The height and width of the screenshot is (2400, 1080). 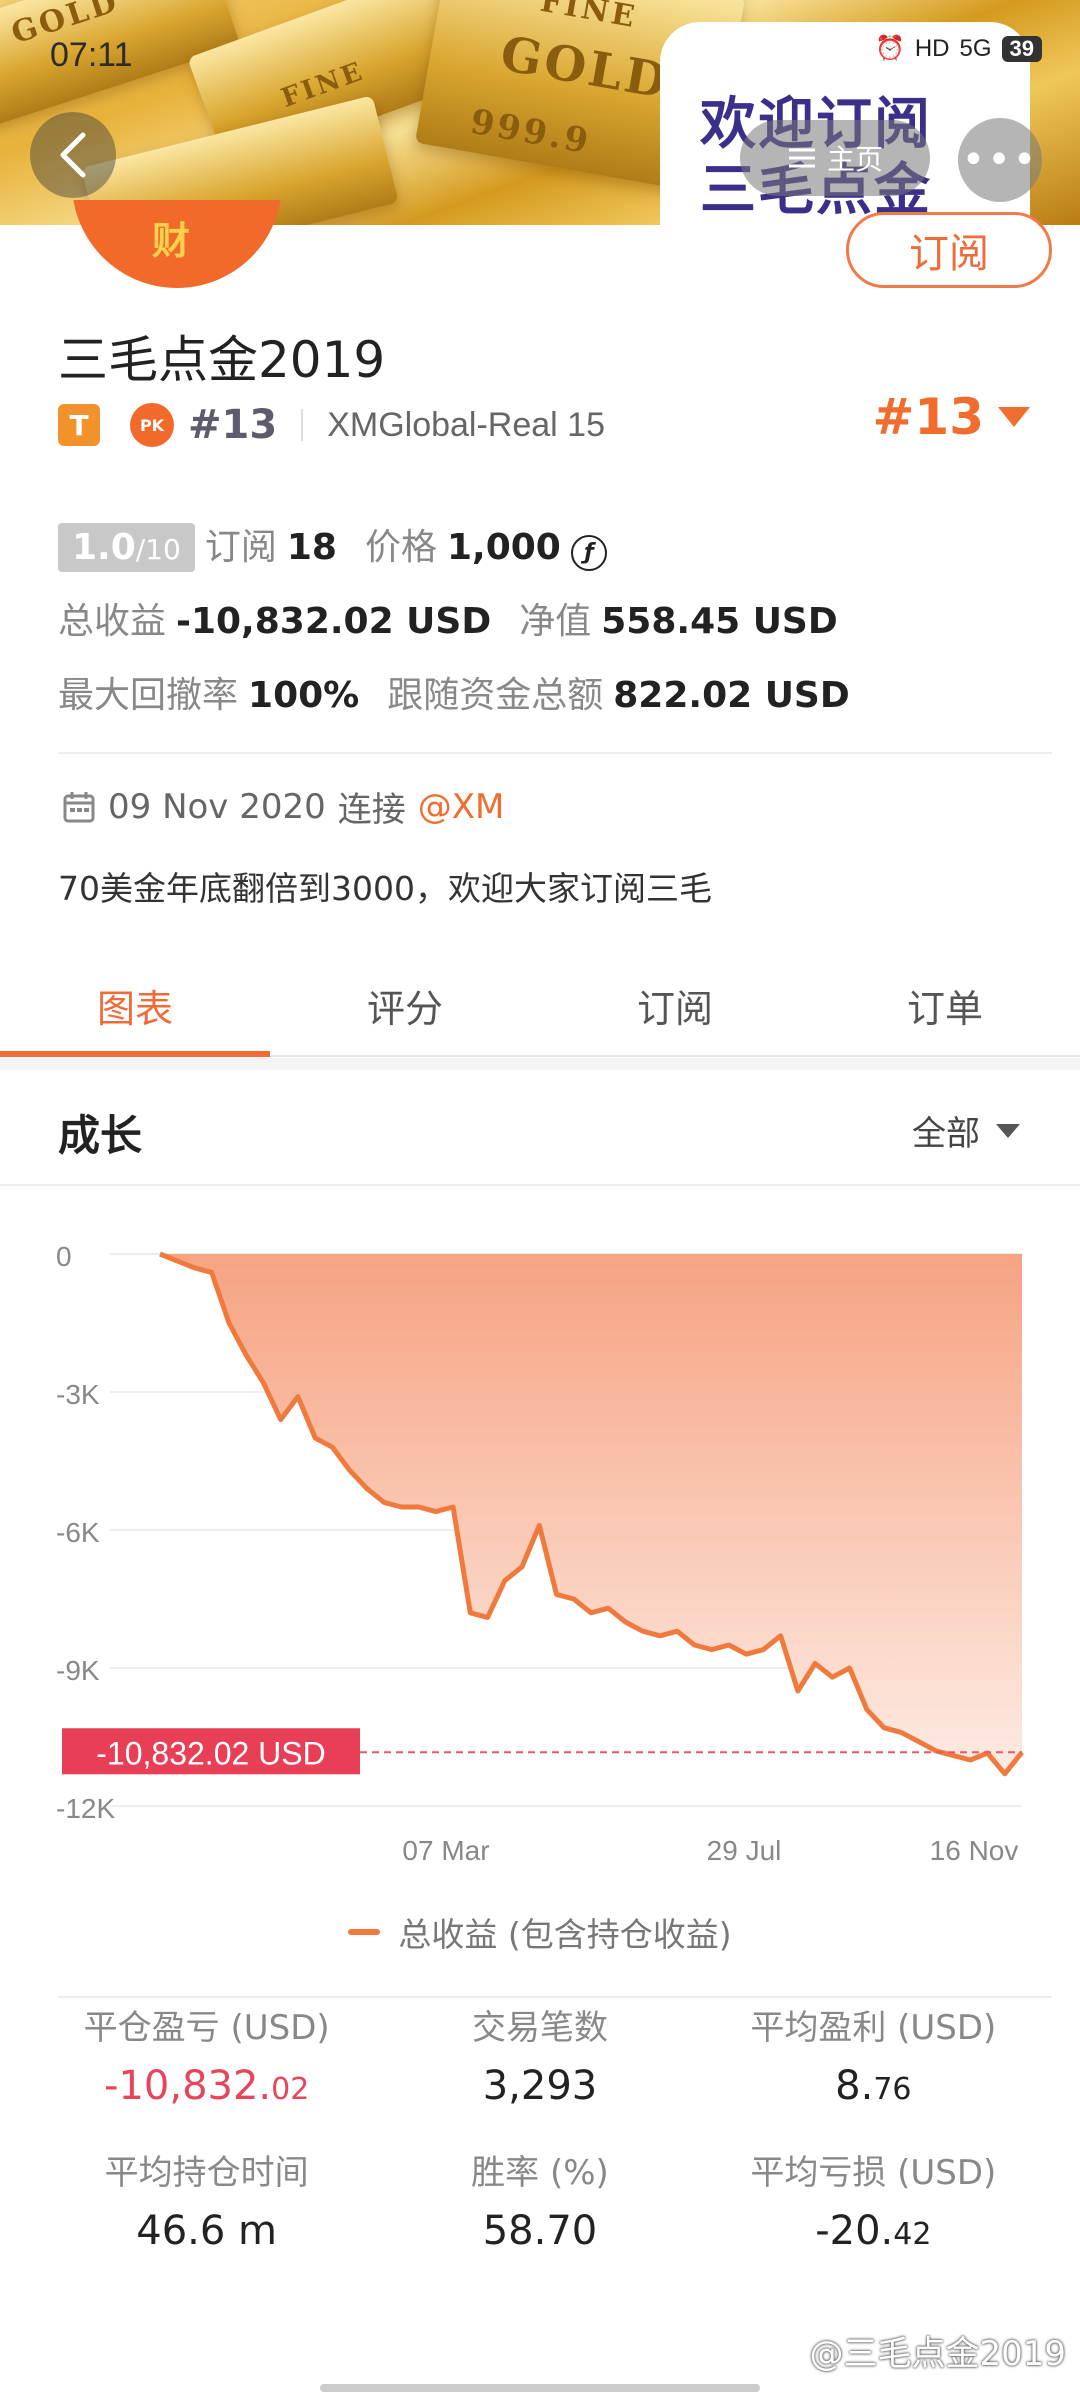 I want to click on price-label: 价格, so click(x=400, y=547).